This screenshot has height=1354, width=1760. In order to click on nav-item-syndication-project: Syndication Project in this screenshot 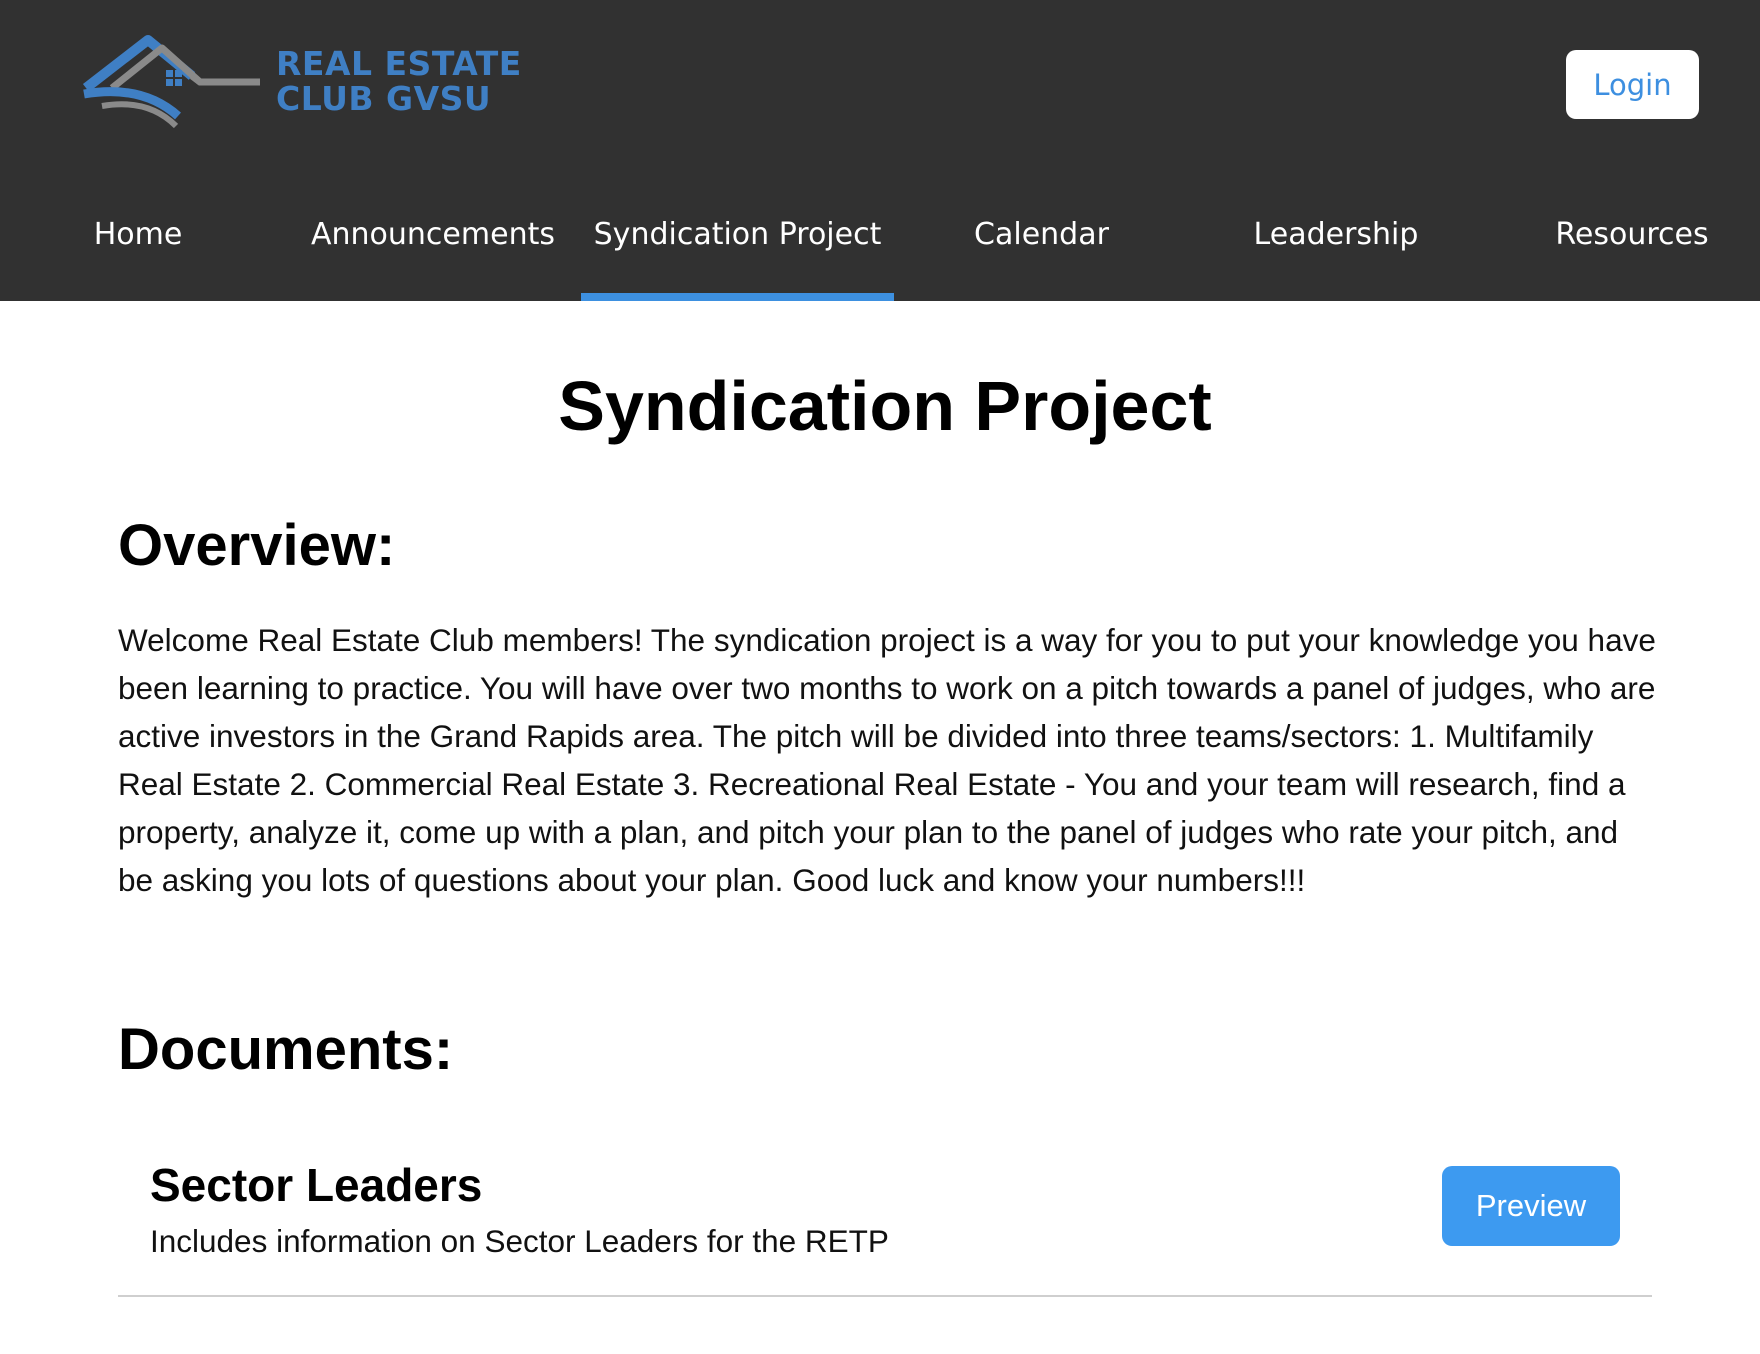, I will do `click(737, 250)`.